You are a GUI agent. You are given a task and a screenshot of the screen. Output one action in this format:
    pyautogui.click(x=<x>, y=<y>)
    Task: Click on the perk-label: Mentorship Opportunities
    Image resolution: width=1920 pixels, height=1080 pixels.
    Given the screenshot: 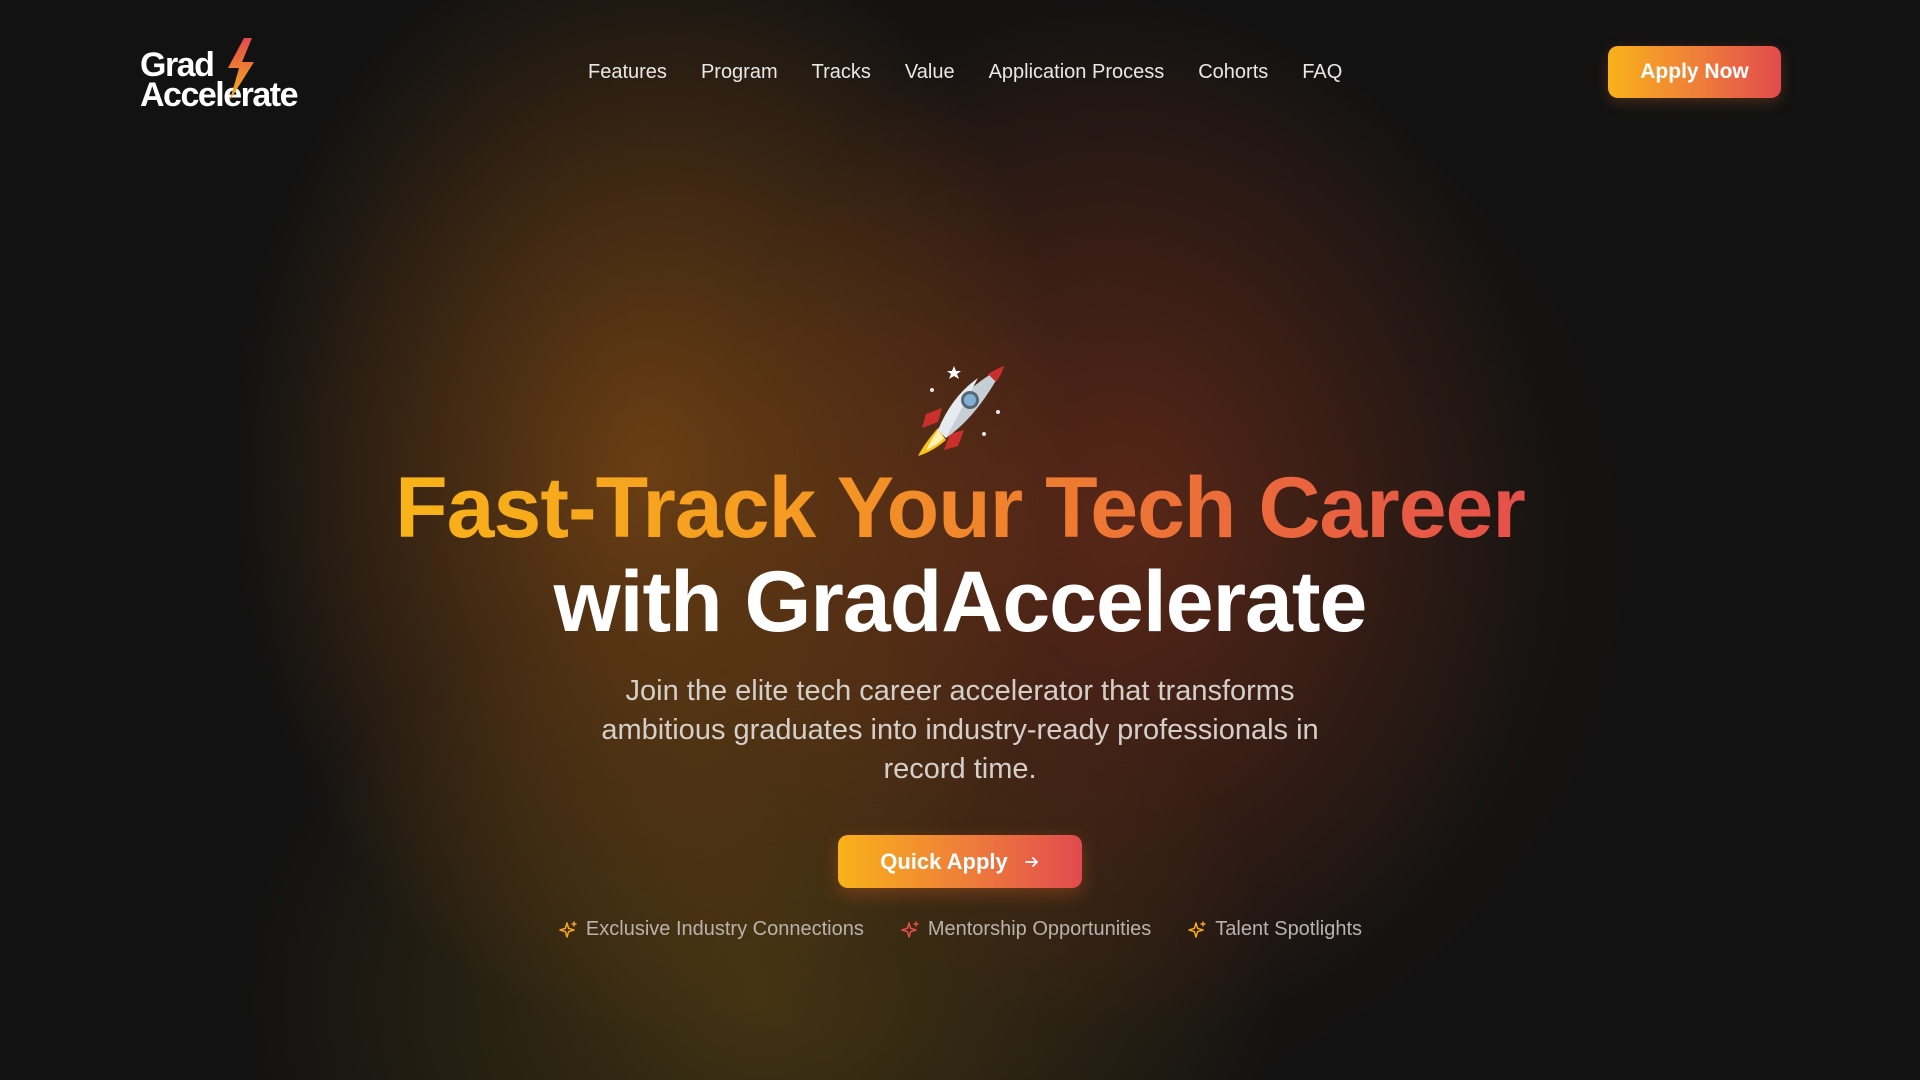 What is the action you would take?
    pyautogui.click(x=1039, y=929)
    